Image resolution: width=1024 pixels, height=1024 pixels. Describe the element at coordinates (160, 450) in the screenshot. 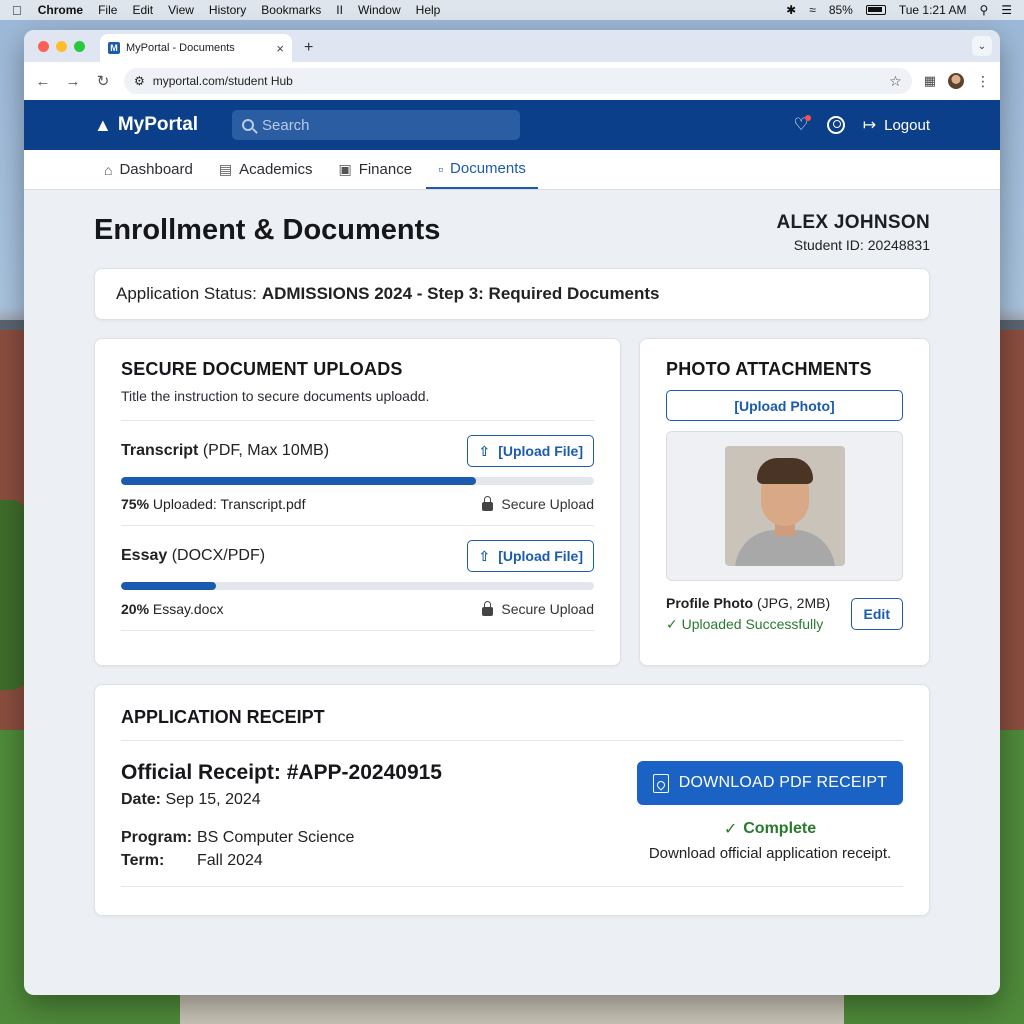

I see `transcript-name: Transcript` at that location.